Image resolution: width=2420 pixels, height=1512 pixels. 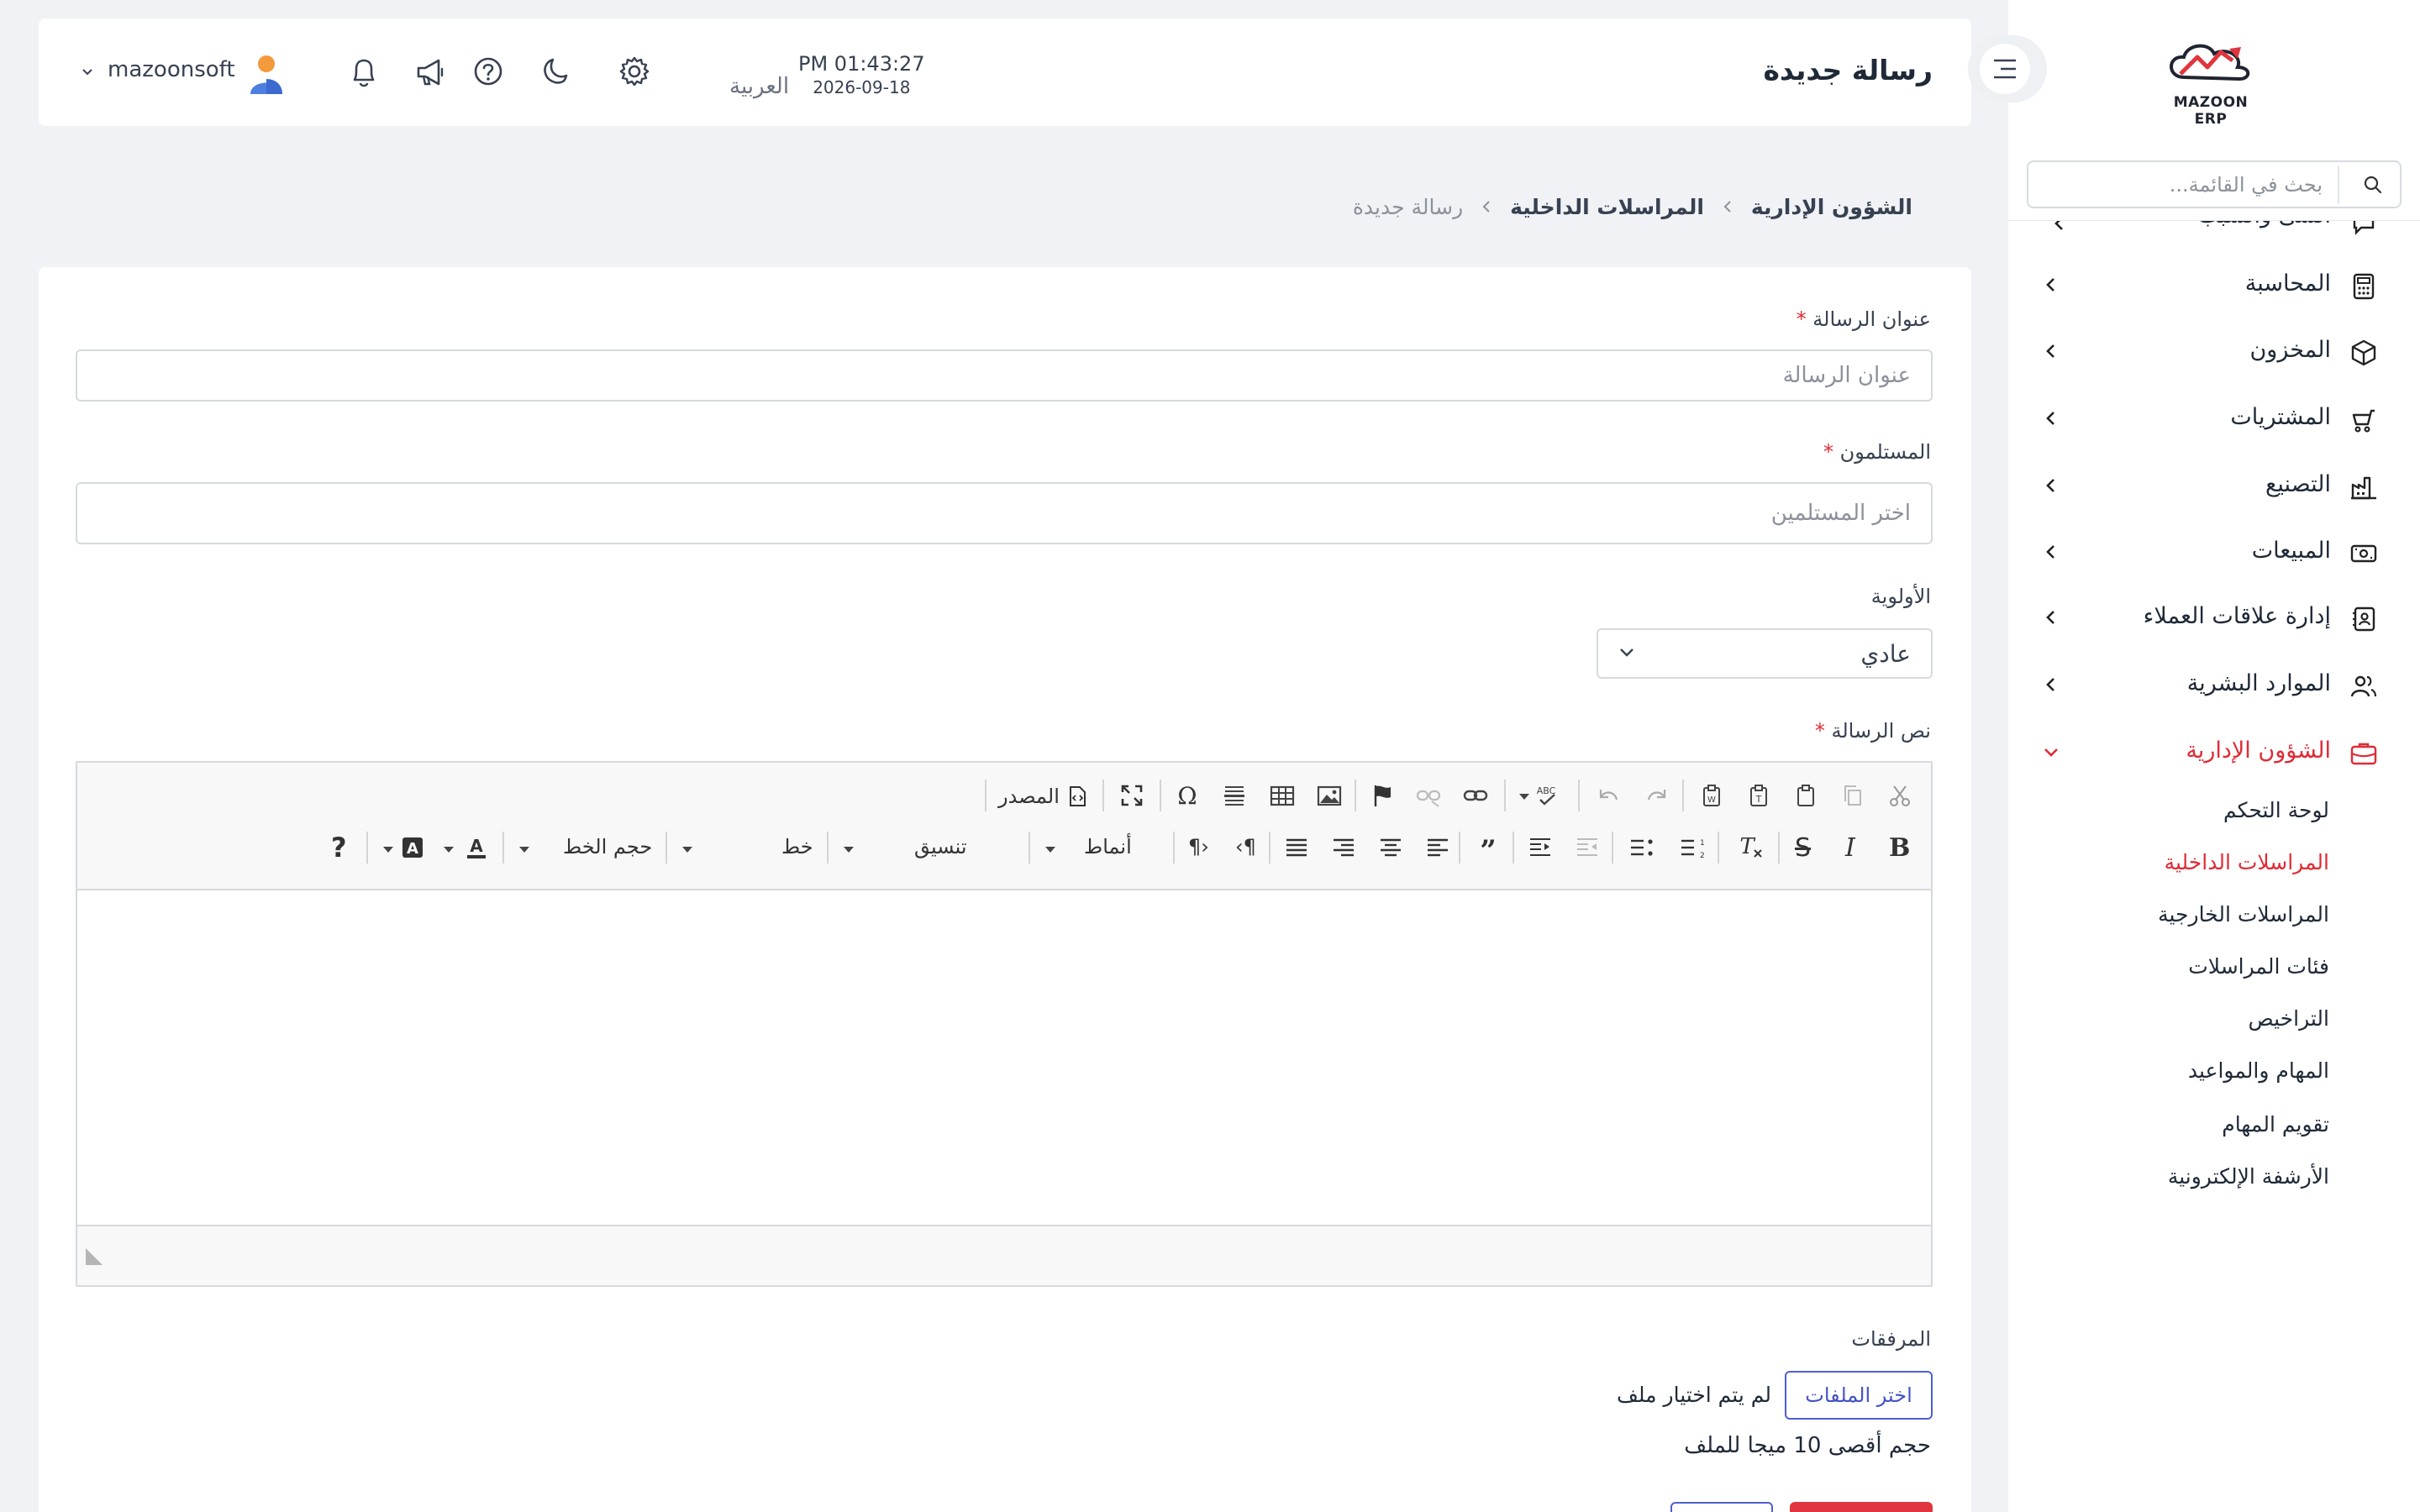 I want to click on breadcrumb-internal-correspondence: المراسلات الداخلية, so click(x=1607, y=207).